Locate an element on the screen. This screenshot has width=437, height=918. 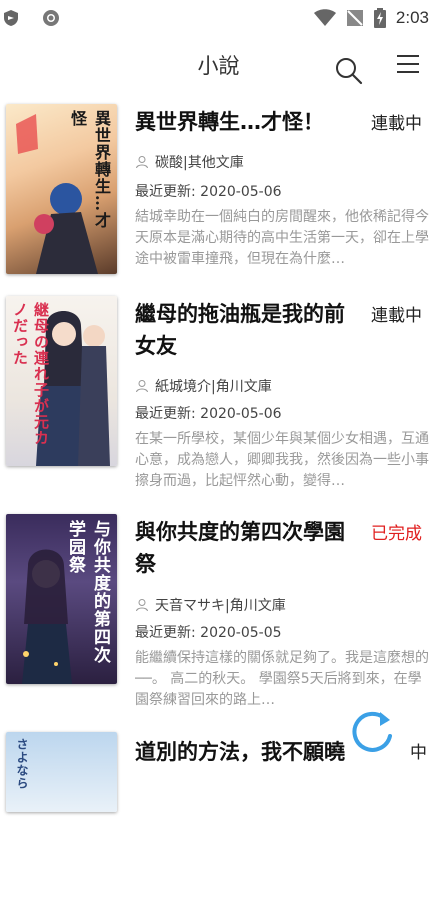
book-updated: 最近更新: 2020-05-05 is located at coordinates (208, 633).